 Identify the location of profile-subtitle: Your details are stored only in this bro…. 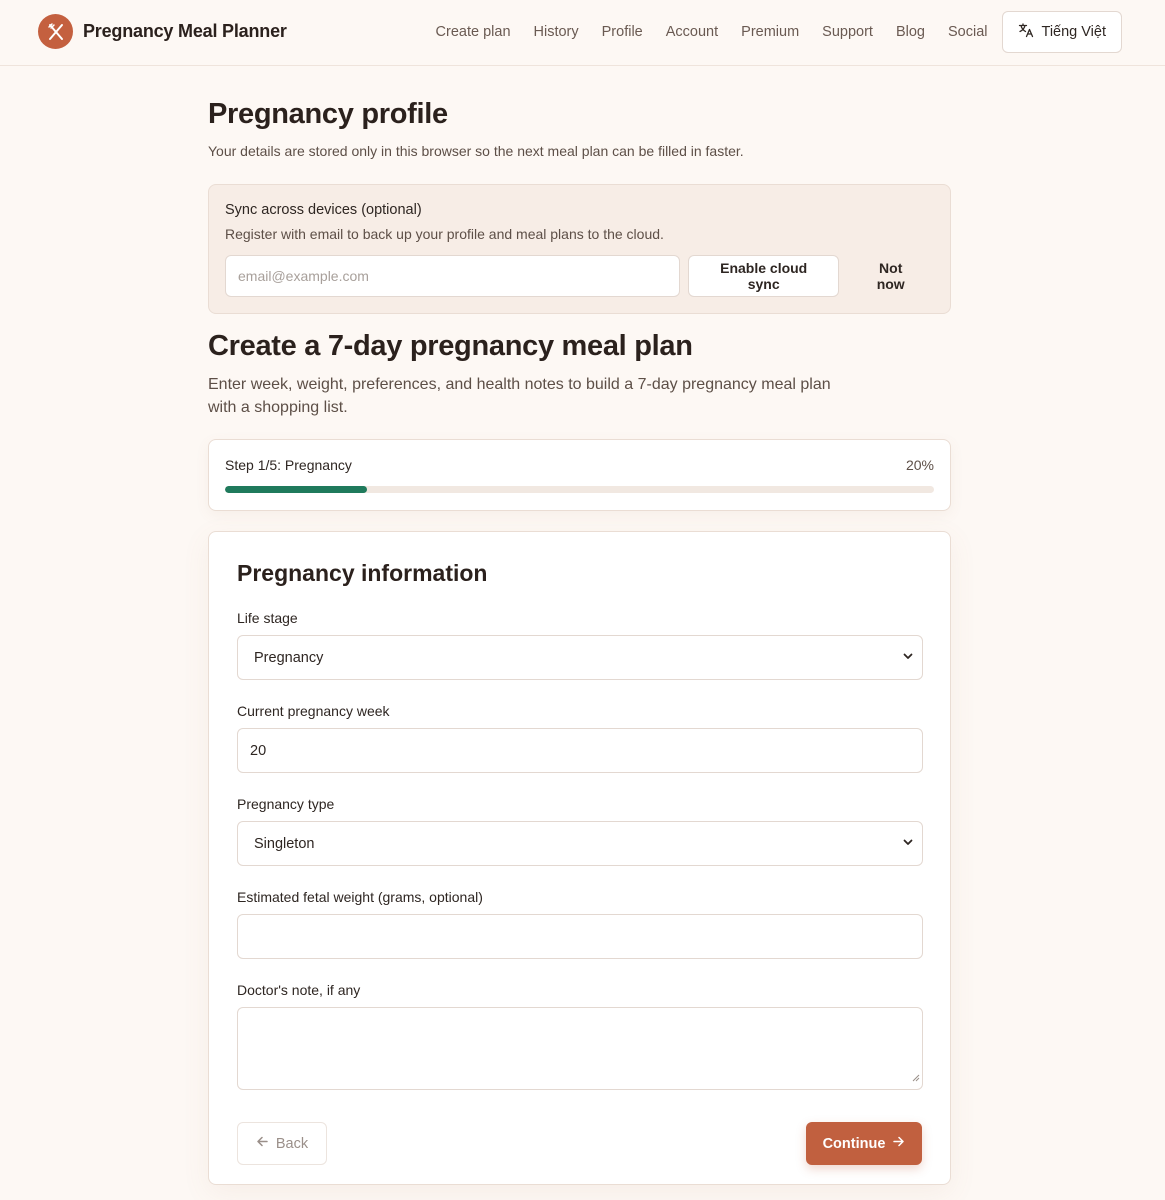
(476, 151).